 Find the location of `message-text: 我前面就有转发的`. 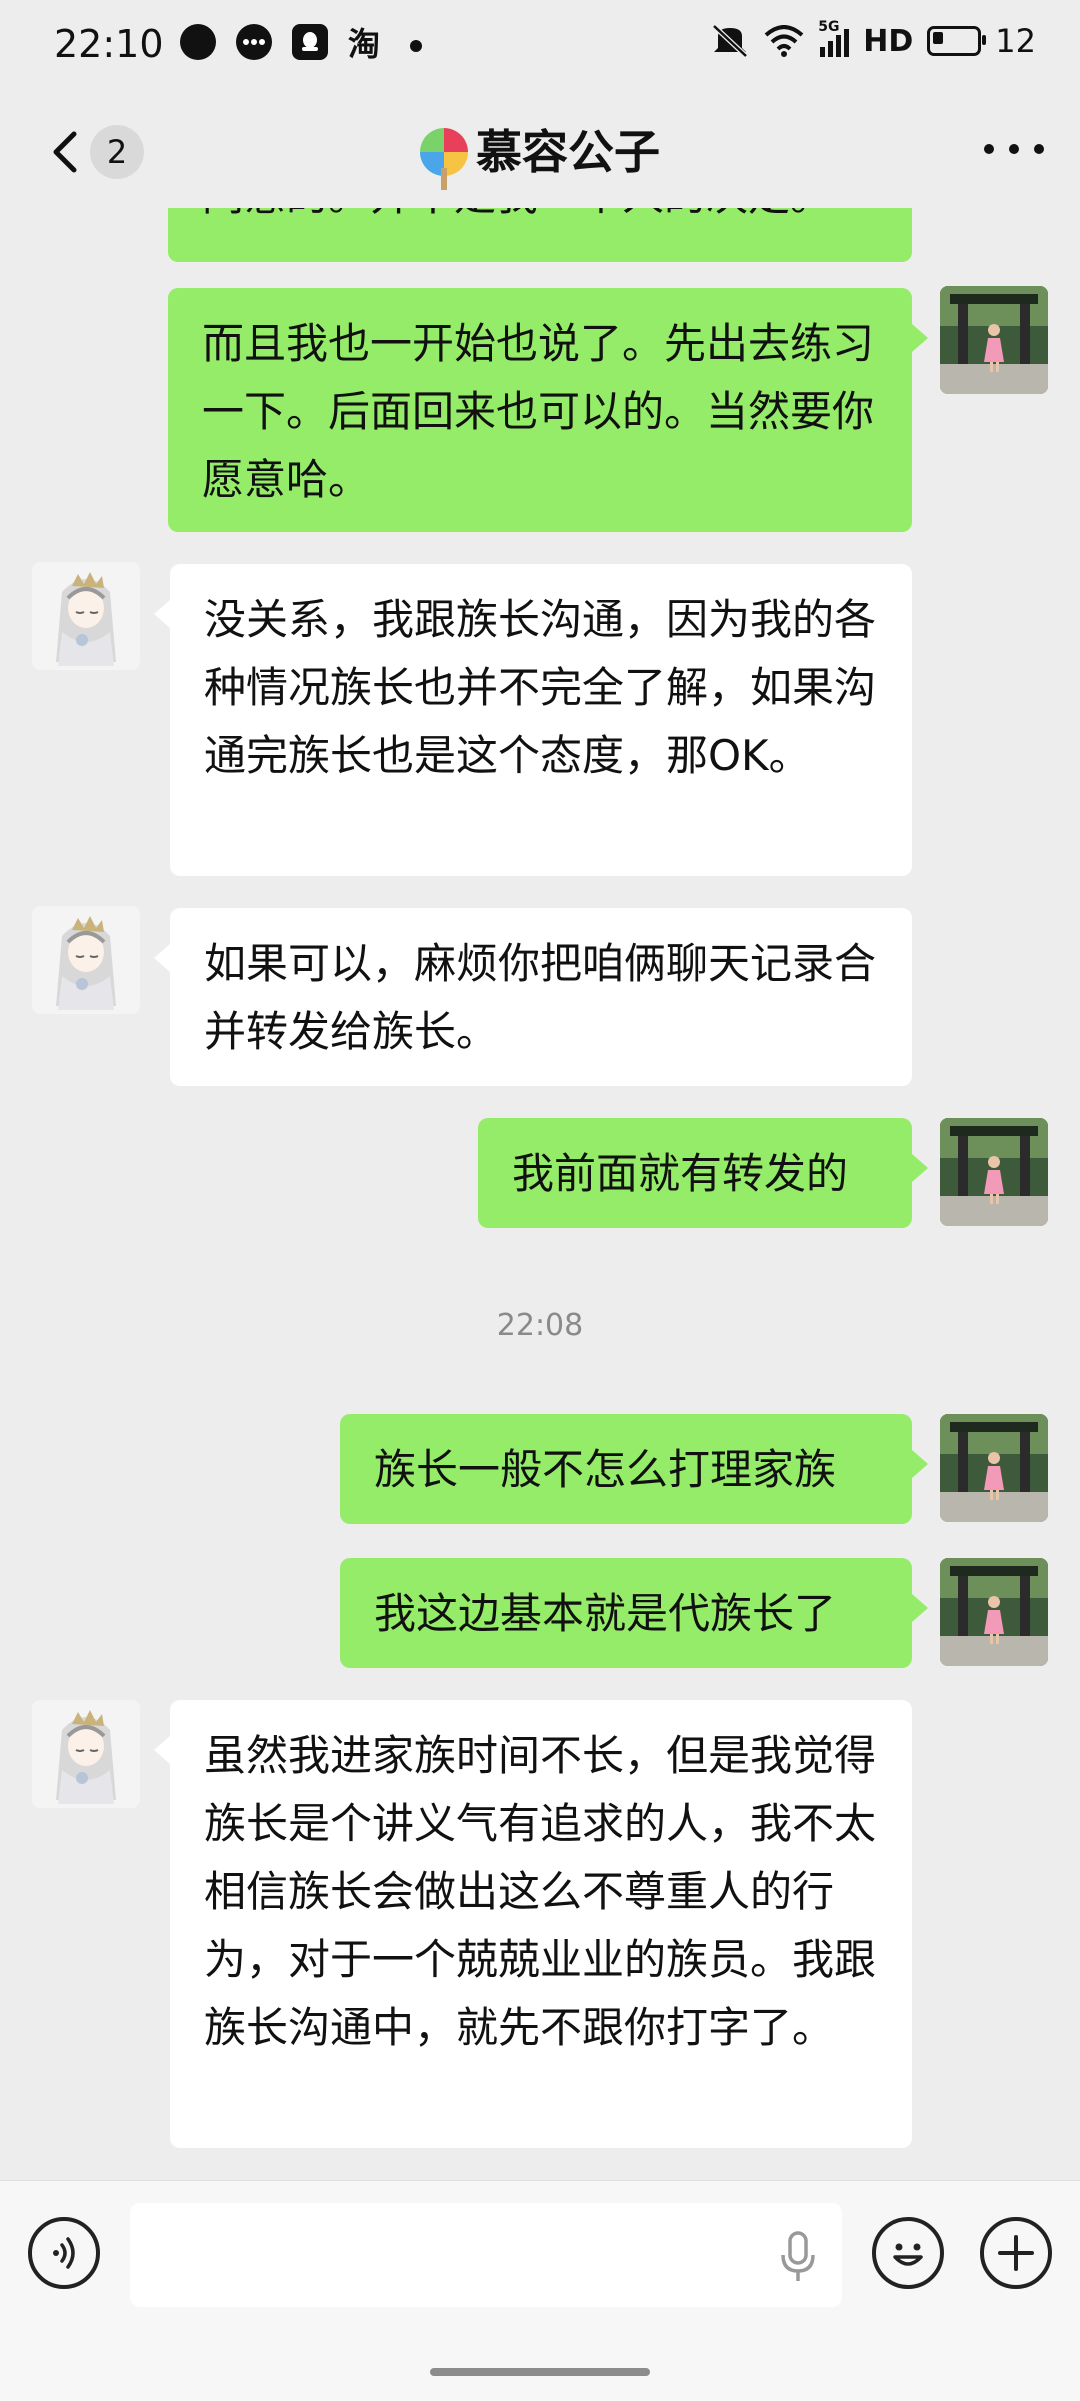

message-text: 我前面就有转发的 is located at coordinates (680, 1173).